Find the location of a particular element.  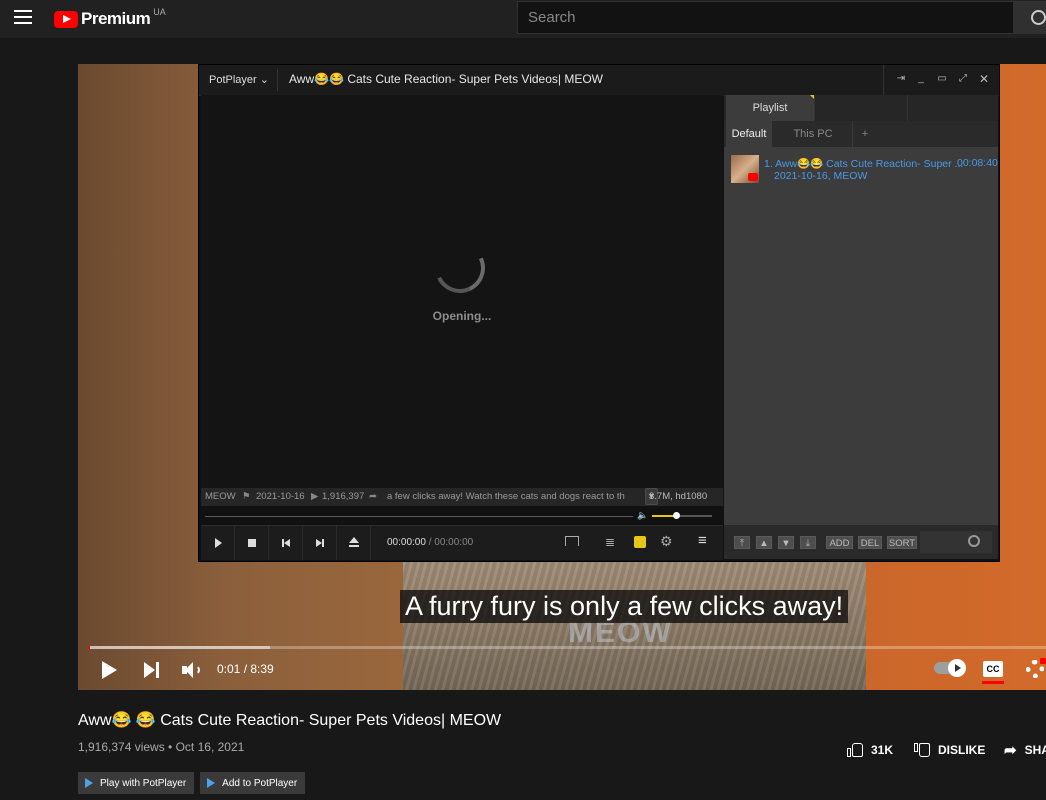

captions-active-indicator is located at coordinates (993, 682).